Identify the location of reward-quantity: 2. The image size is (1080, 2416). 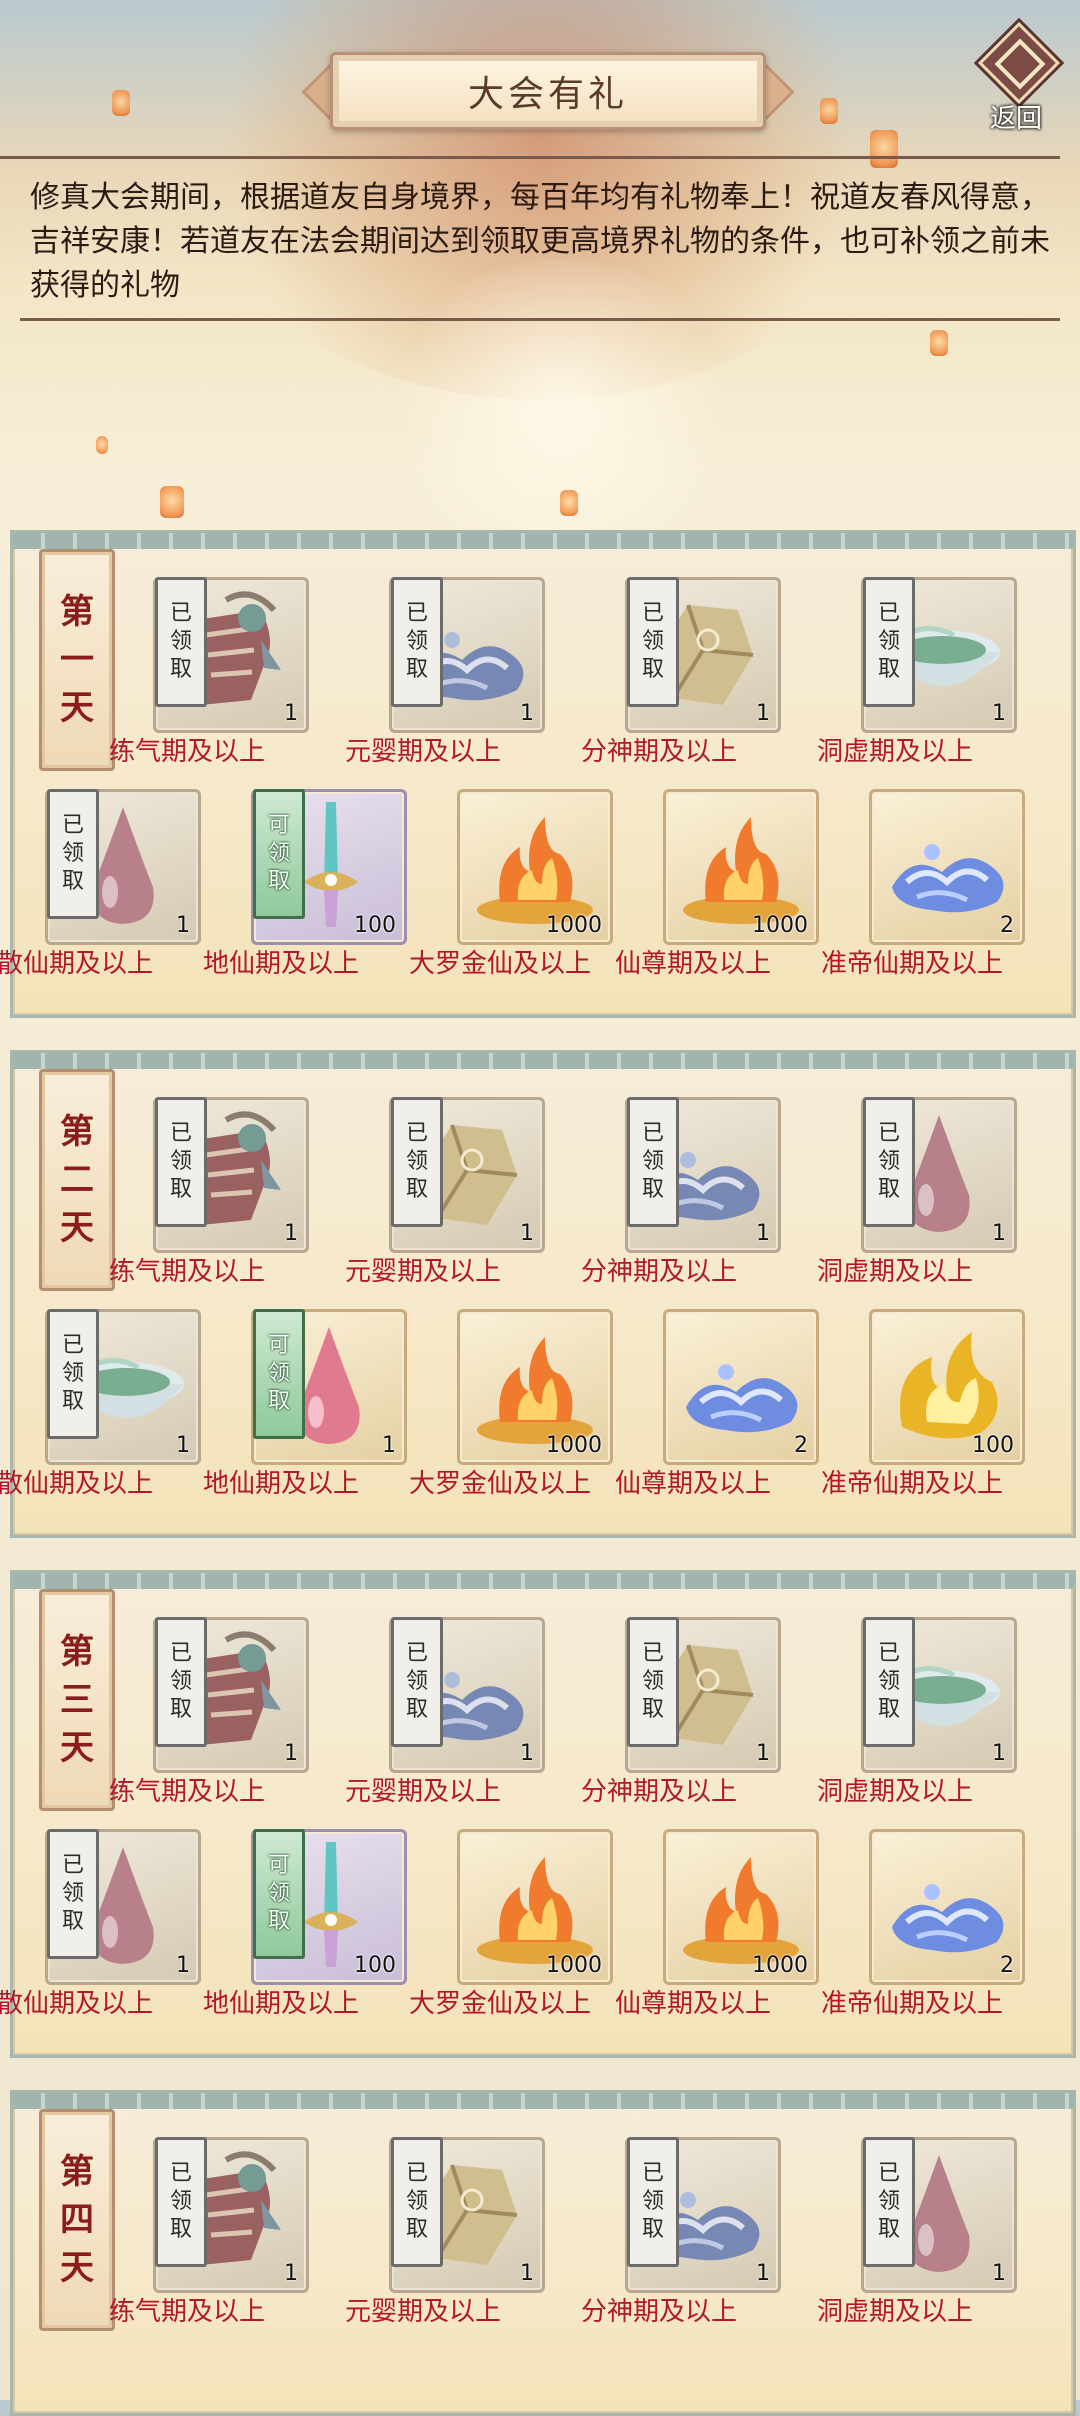
(801, 1445).